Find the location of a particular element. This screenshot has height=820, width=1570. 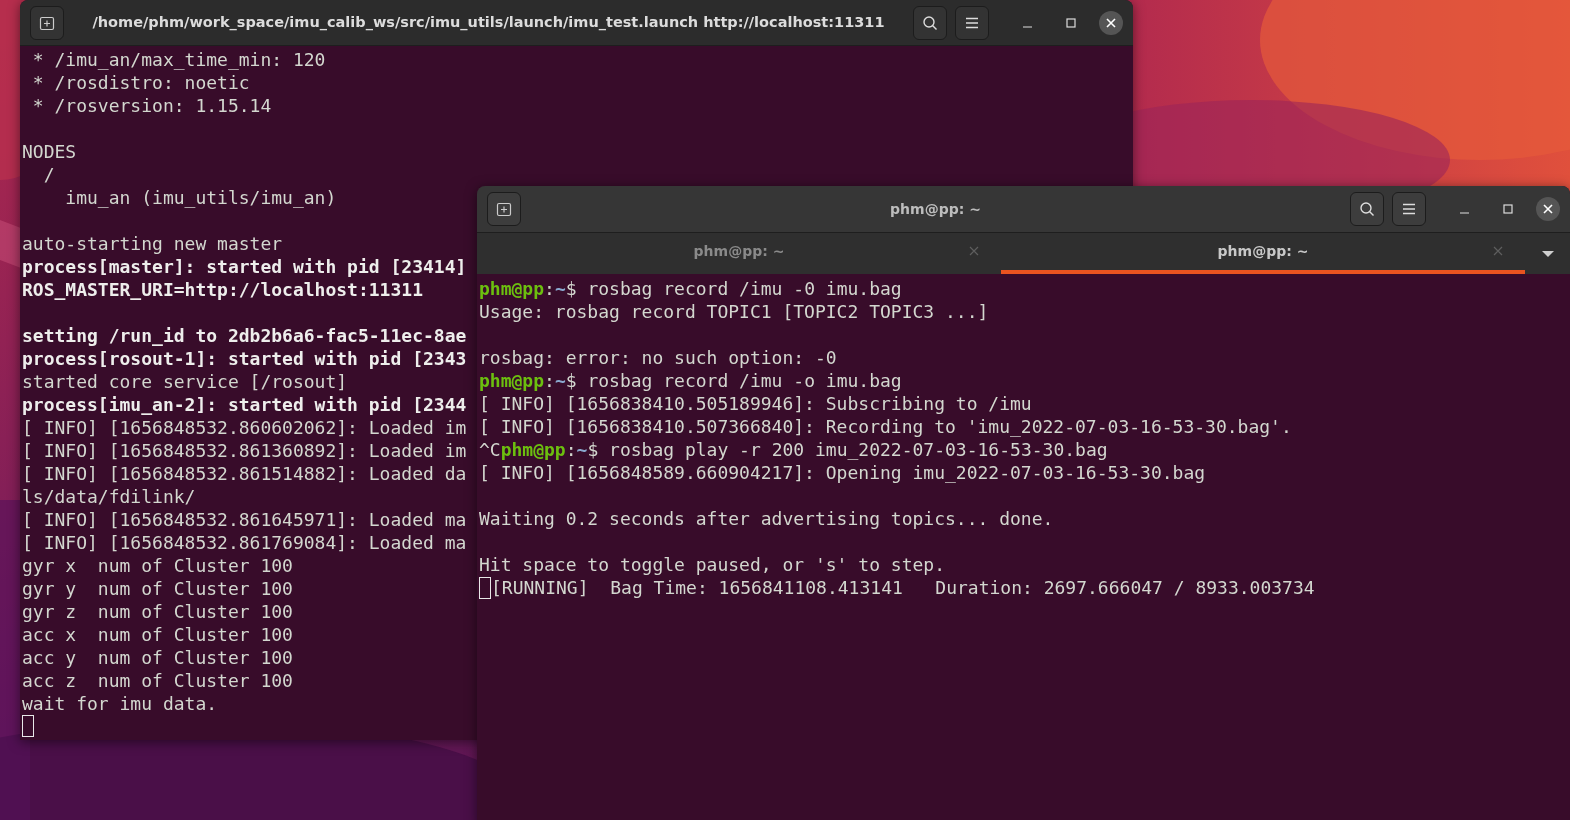

terminal-line: NODES is located at coordinates (49, 151).